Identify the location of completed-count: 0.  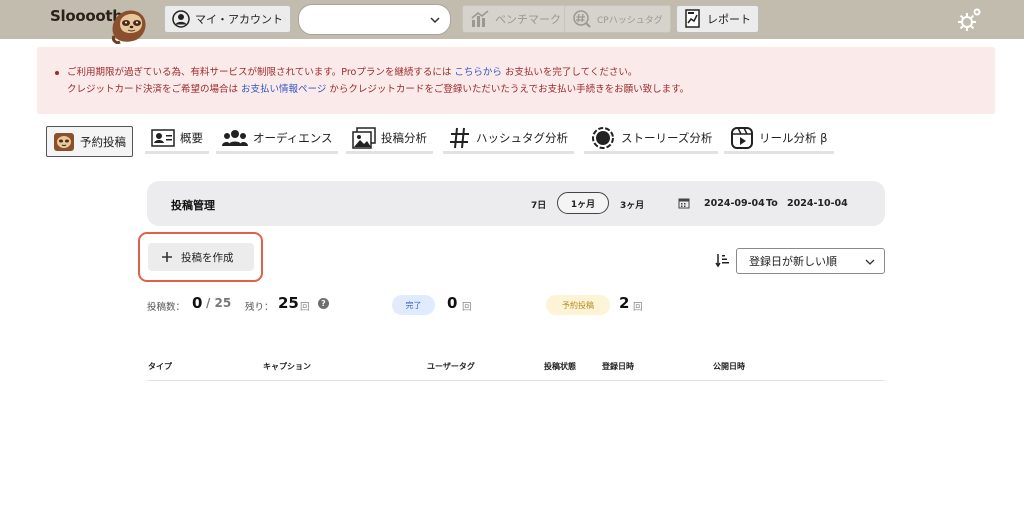
(452, 303).